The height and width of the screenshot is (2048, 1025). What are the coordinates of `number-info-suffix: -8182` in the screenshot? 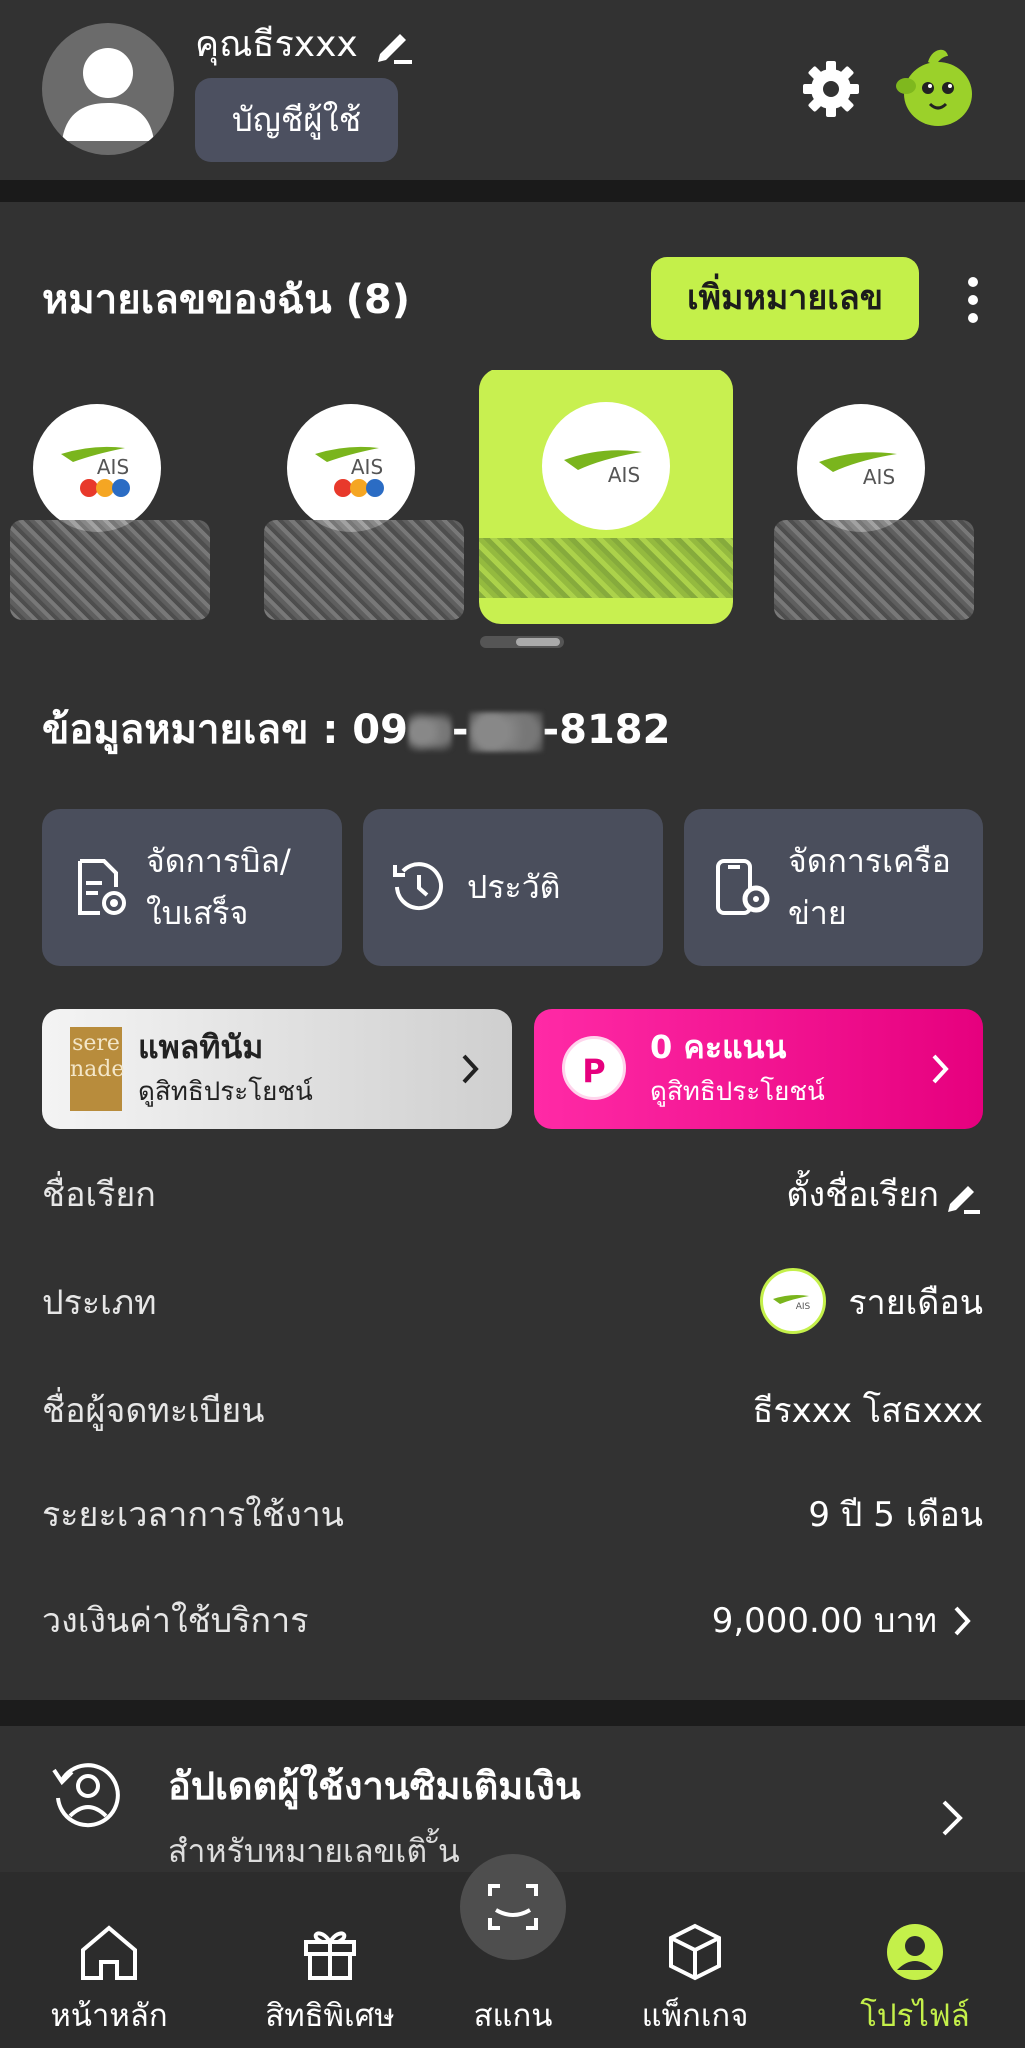 It's located at (606, 730).